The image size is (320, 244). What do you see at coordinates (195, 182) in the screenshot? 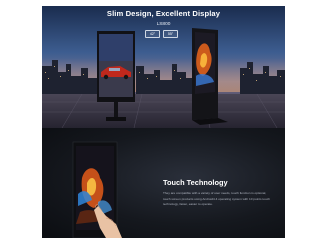
I see `touch-technology-title: Touch Technology` at bounding box center [195, 182].